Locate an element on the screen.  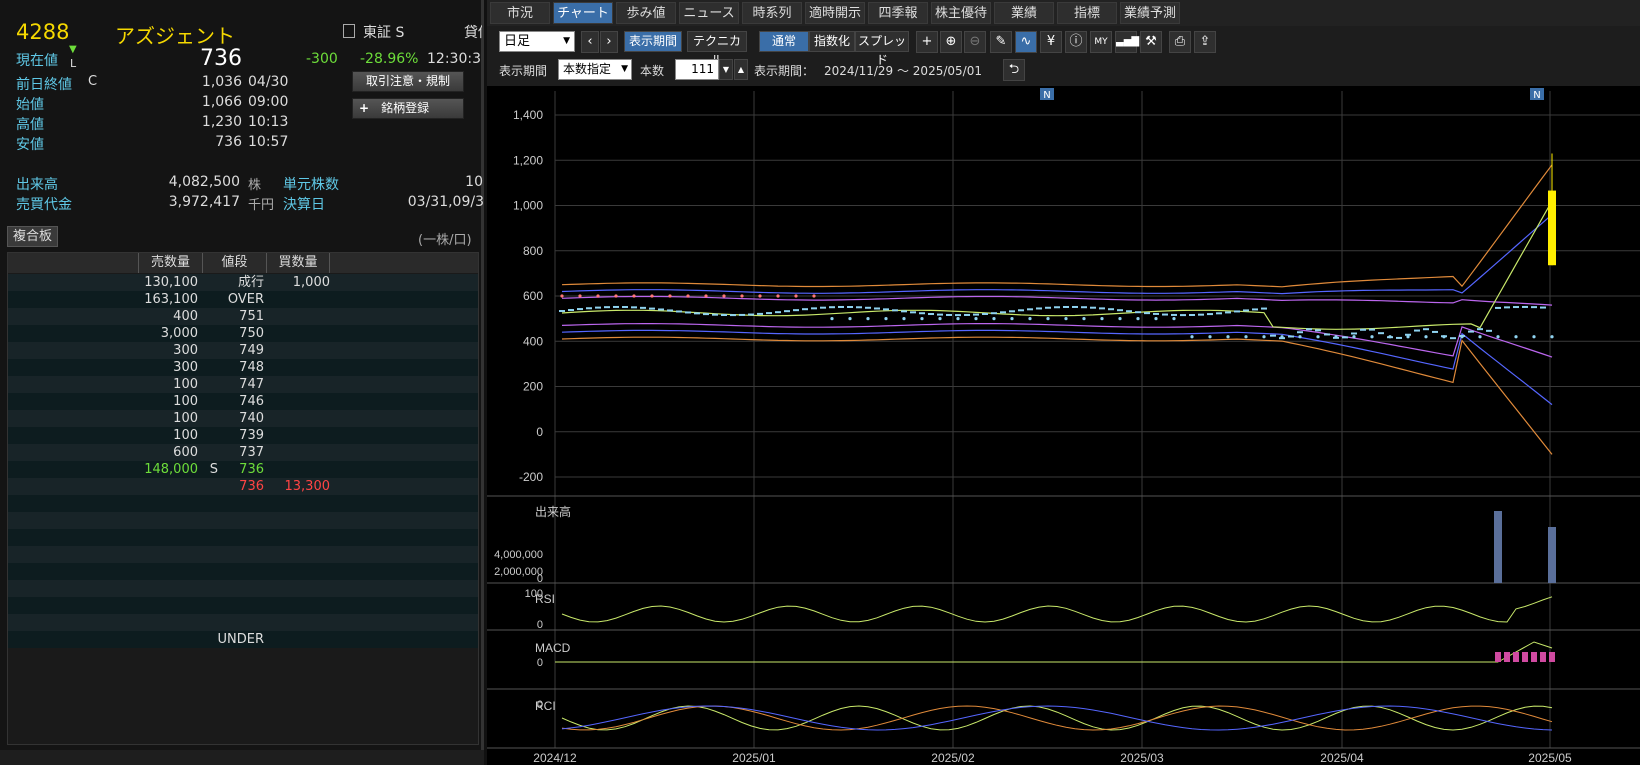
tab-2: 歩み値 is located at coordinates (646, 13).